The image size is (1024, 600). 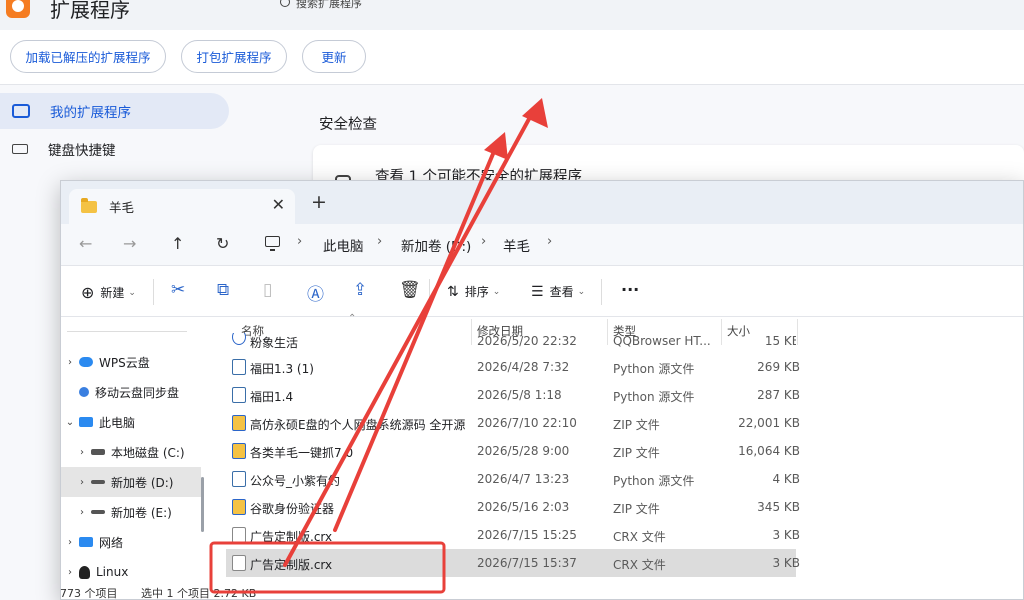 I want to click on view-label: 查看, so click(x=561, y=292).